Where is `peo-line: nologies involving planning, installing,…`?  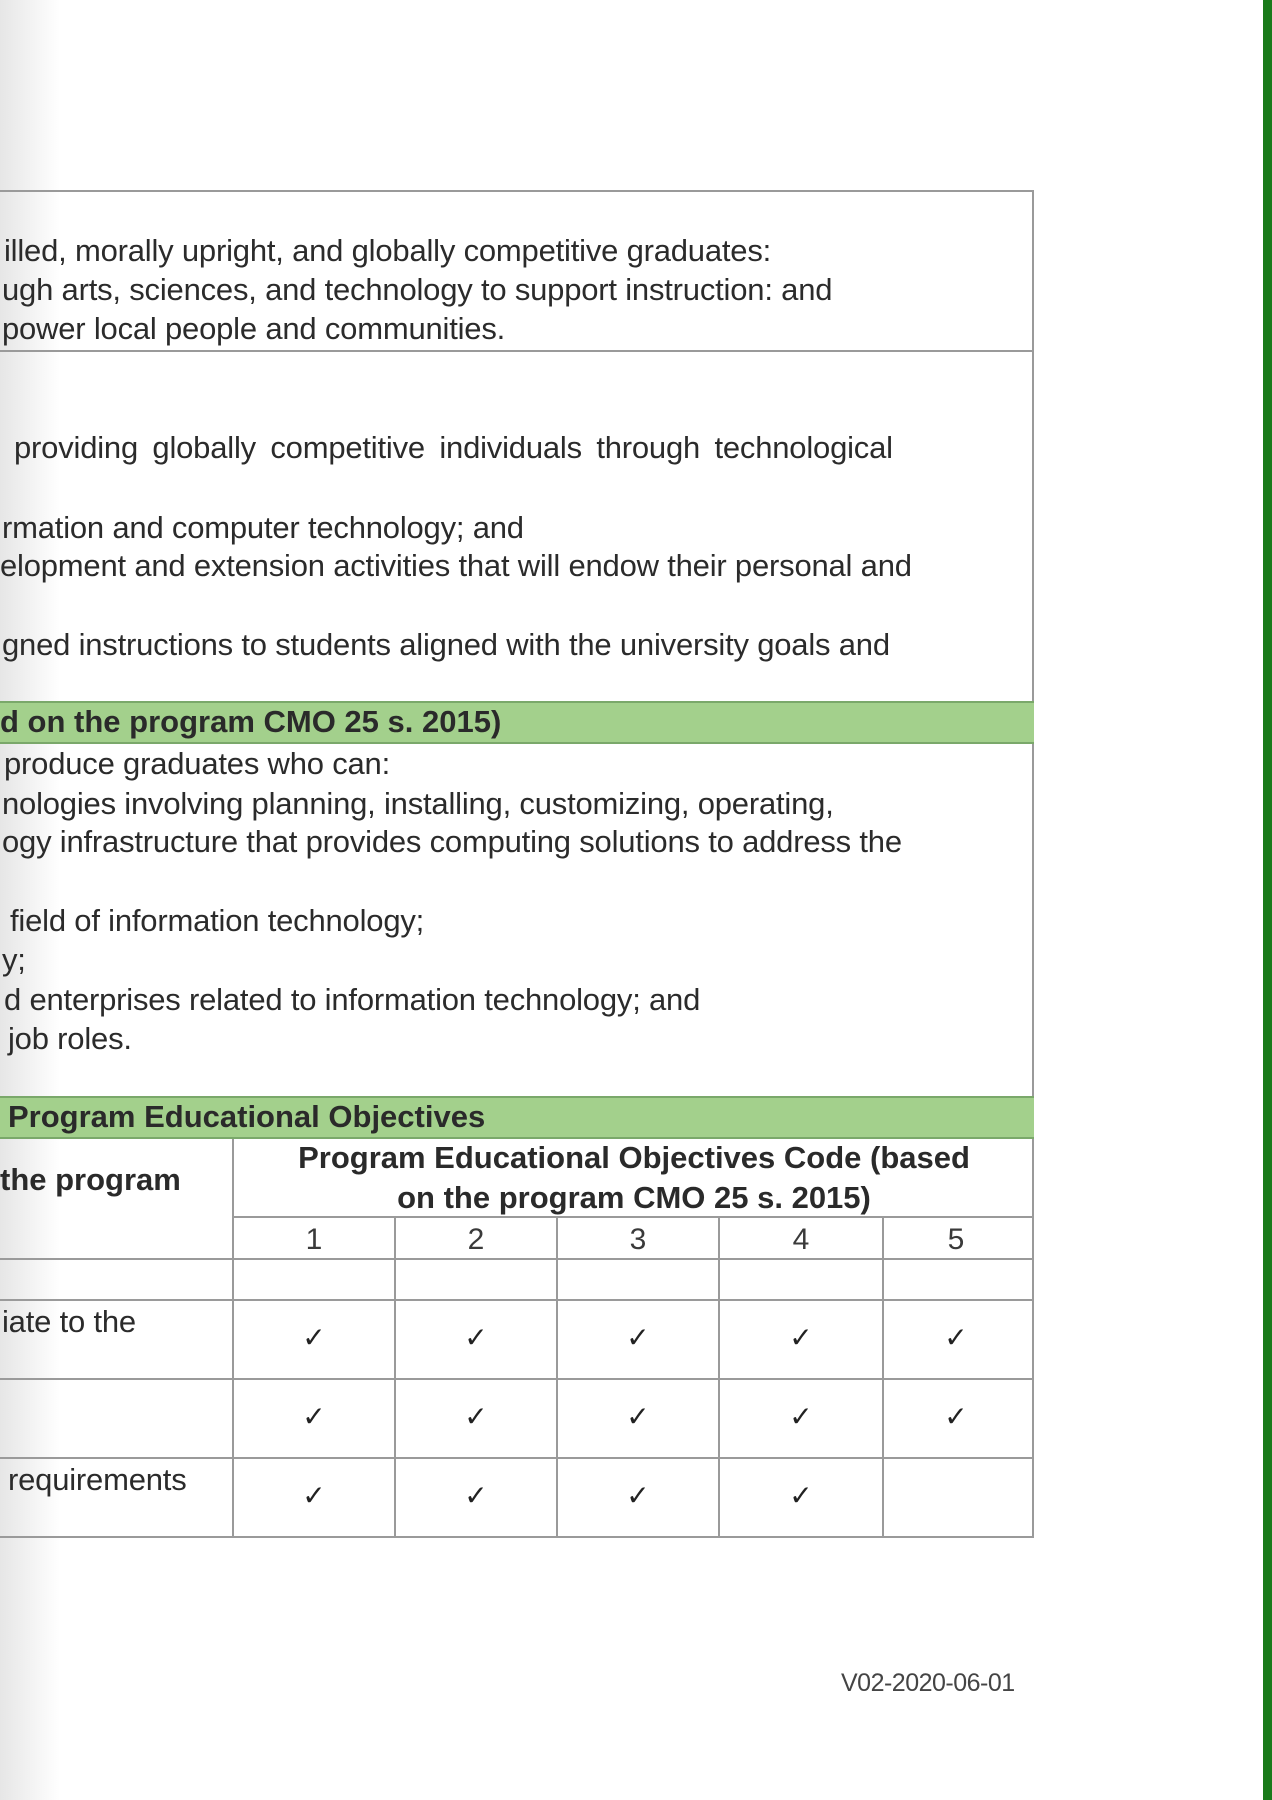 peo-line: nologies involving planning, installing,… is located at coordinates (418, 803).